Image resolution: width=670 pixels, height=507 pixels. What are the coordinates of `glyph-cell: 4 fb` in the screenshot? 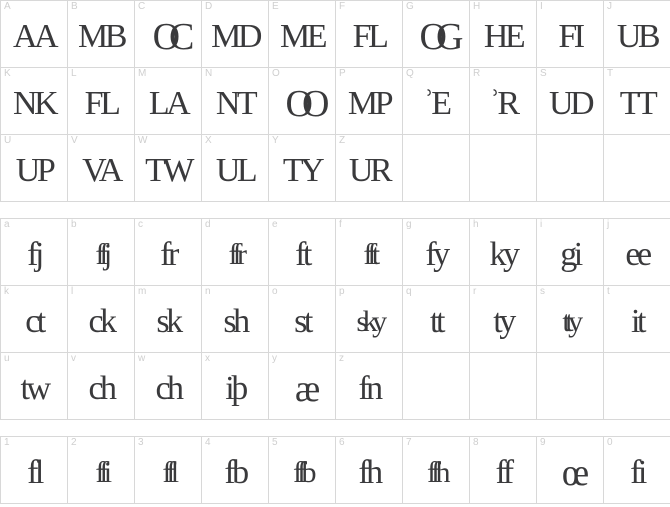 It's located at (235, 470).